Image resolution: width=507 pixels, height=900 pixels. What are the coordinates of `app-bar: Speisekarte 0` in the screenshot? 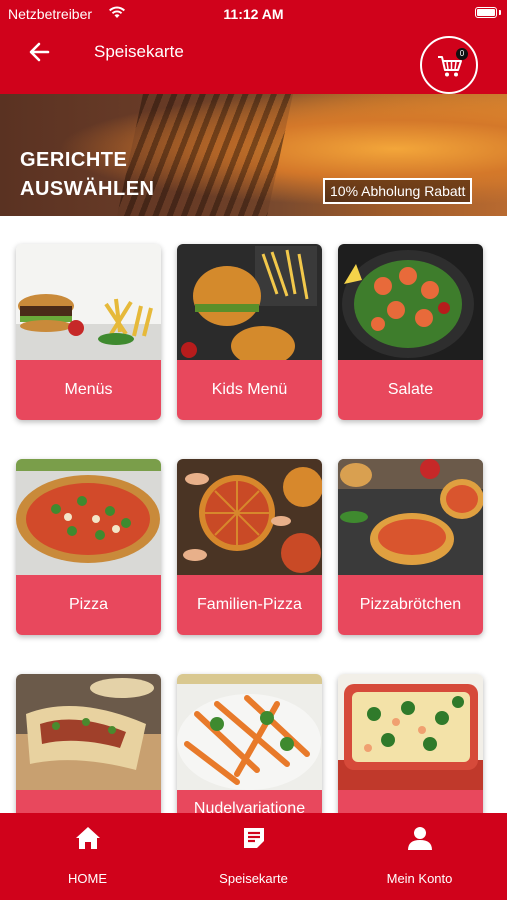 It's located at (253, 61).